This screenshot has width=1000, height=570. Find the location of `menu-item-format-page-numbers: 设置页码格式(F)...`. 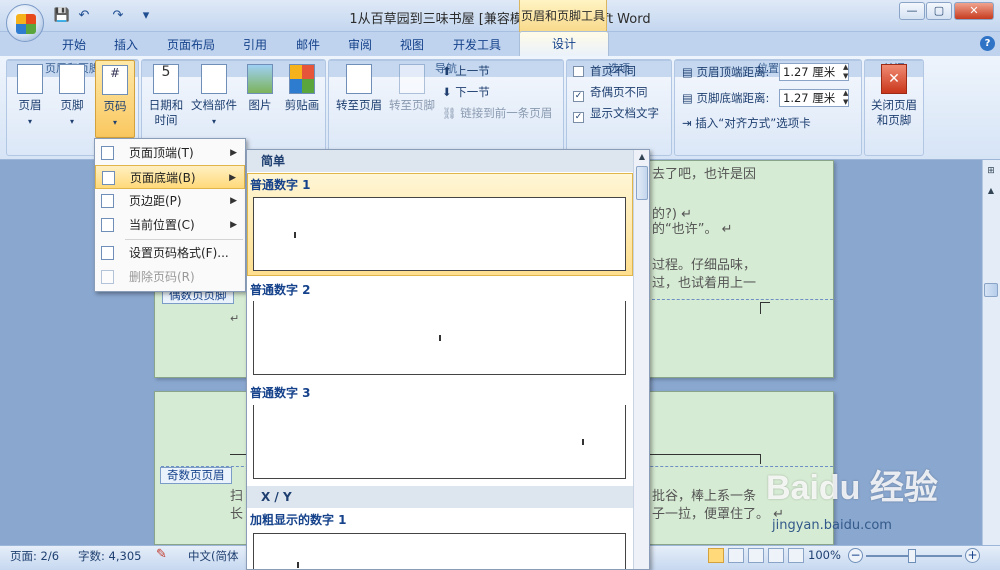

menu-item-format-page-numbers: 设置页码格式(F)... is located at coordinates (170, 253).